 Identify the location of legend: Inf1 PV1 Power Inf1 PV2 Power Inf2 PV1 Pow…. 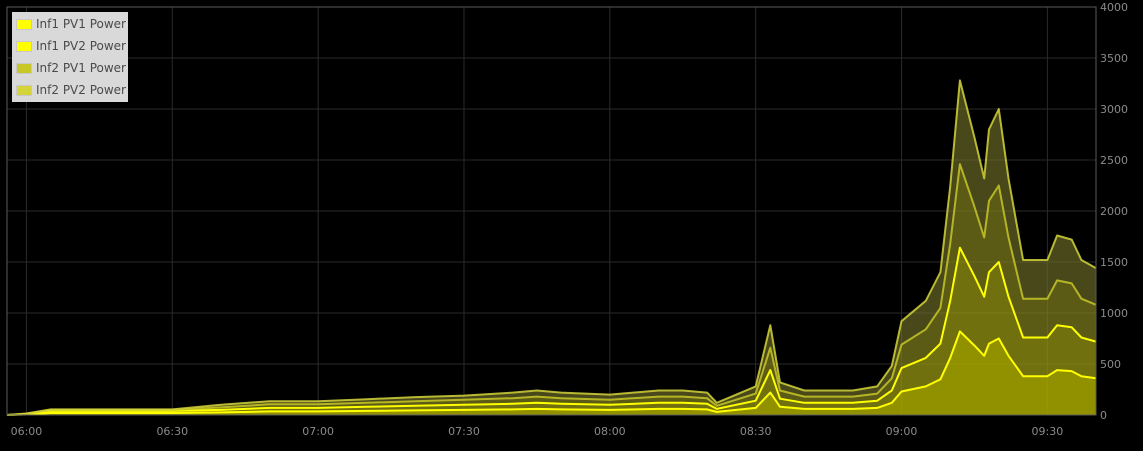
(70, 57).